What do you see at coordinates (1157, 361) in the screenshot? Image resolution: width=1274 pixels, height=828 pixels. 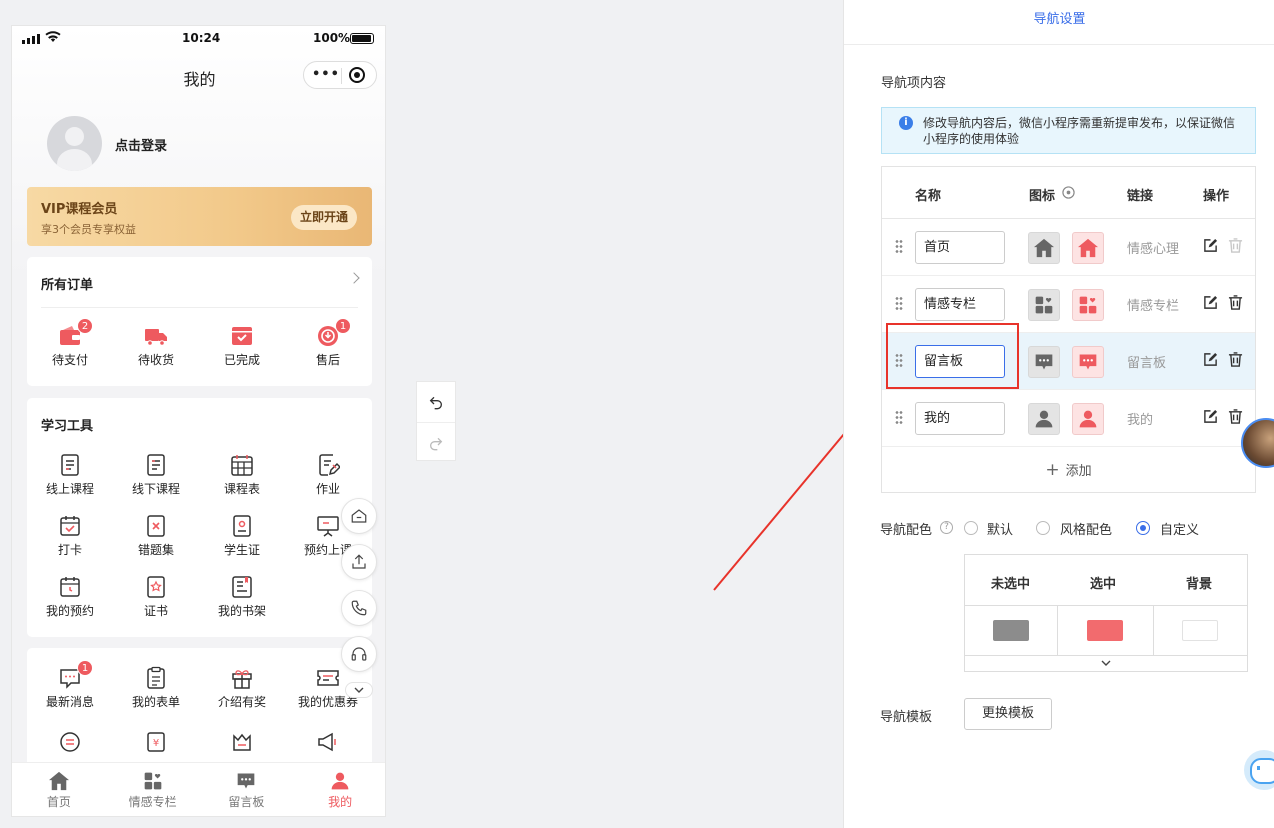 I see `nav-link: 留言板` at bounding box center [1157, 361].